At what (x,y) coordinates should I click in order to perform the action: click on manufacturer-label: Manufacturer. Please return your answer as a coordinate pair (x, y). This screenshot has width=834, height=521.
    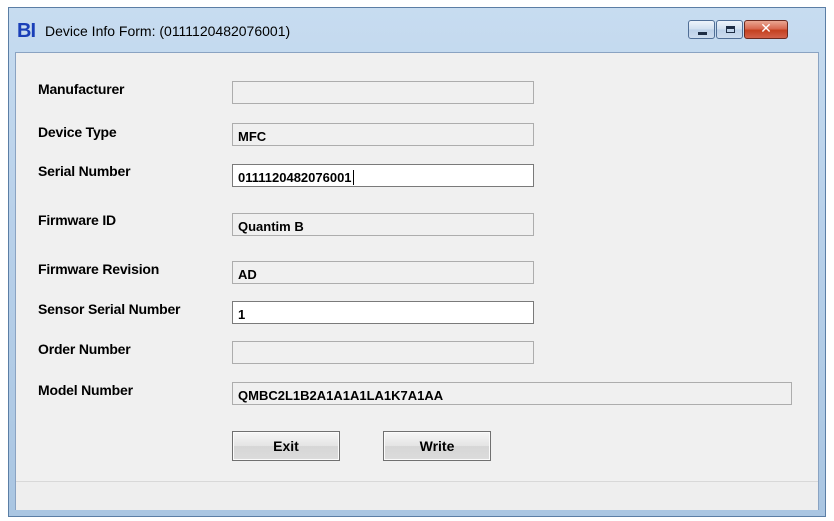
    Looking at the image, I should click on (81, 89).